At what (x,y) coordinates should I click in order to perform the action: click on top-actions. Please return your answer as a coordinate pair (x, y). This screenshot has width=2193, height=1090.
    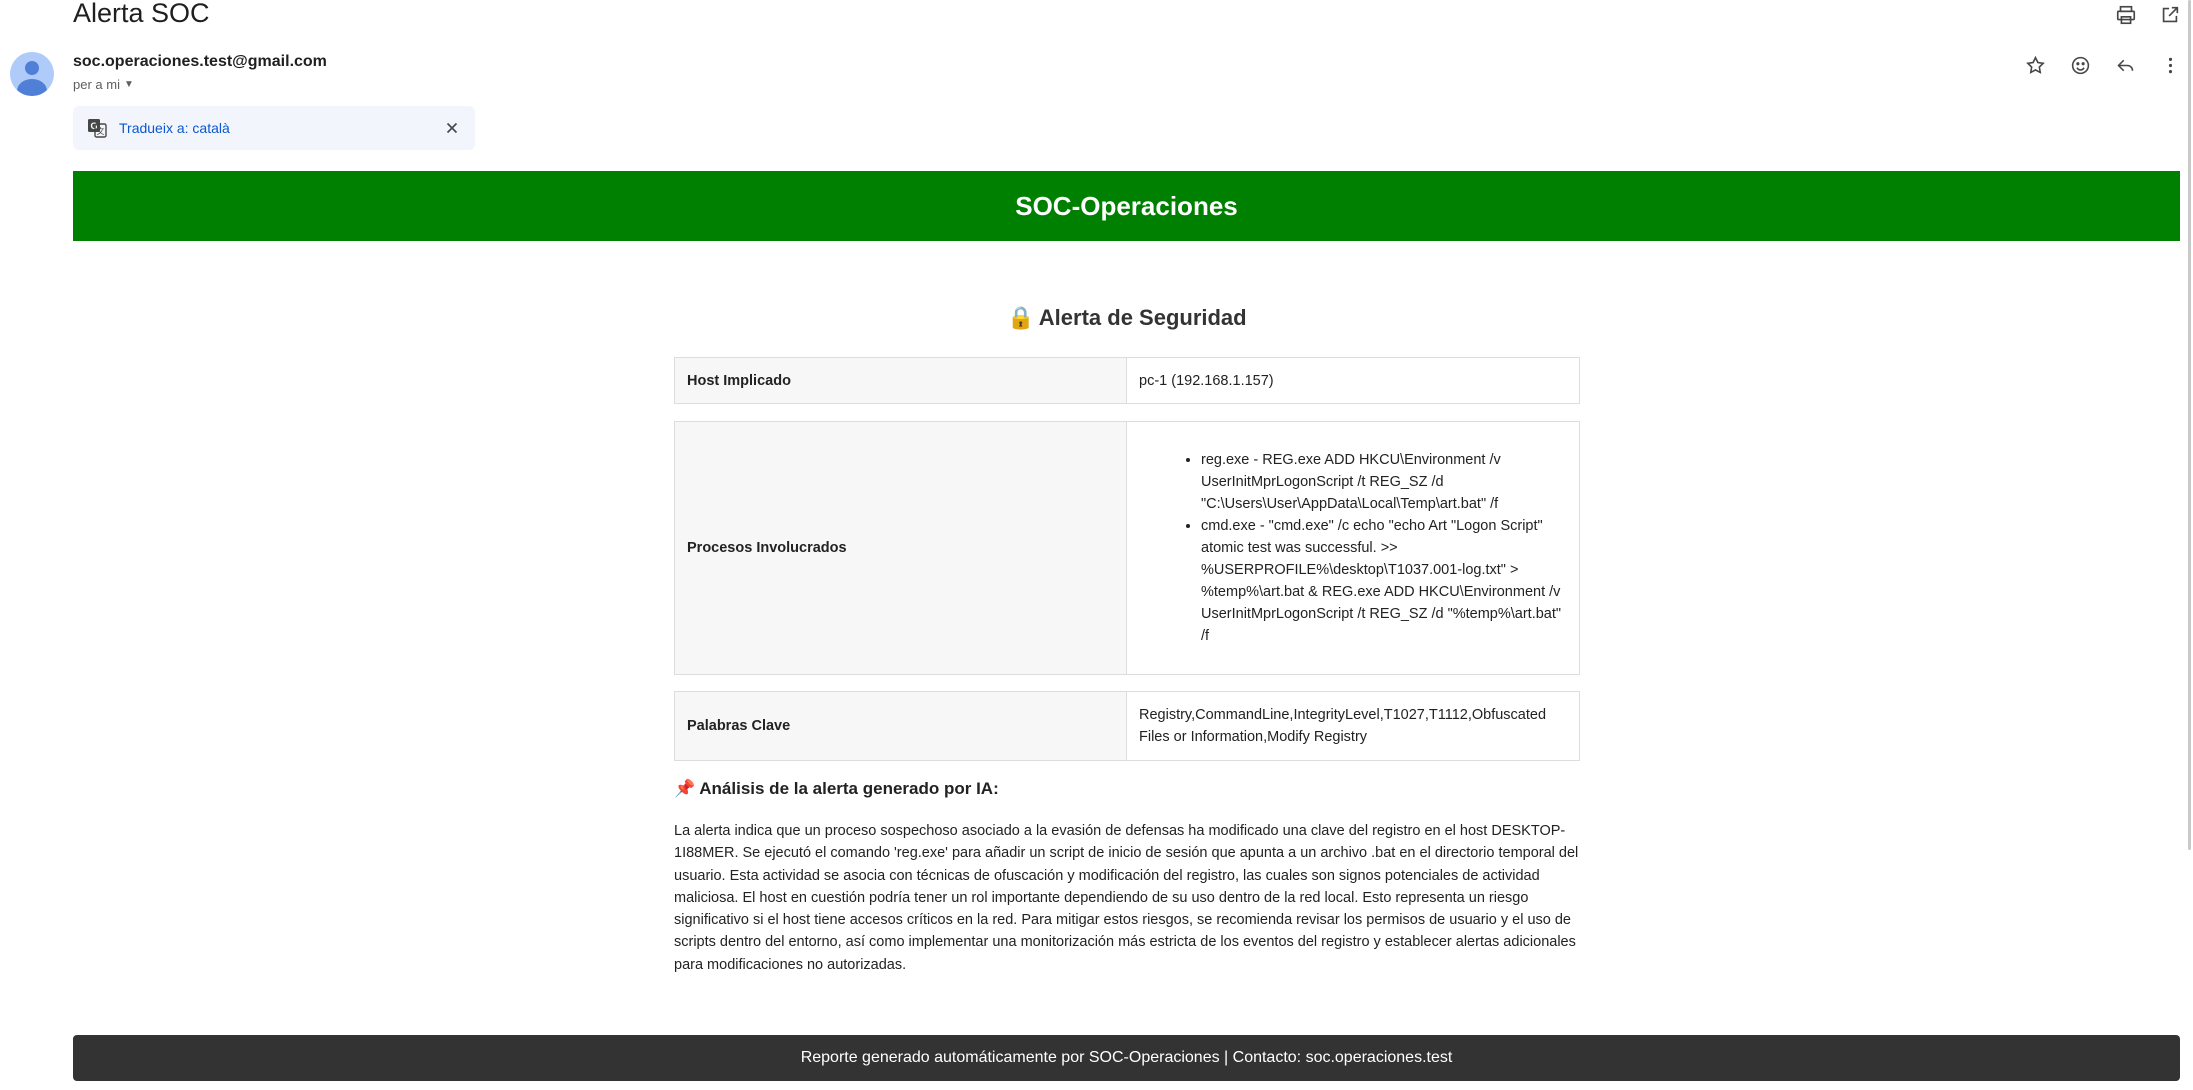
    Looking at the image, I should click on (2153, 15).